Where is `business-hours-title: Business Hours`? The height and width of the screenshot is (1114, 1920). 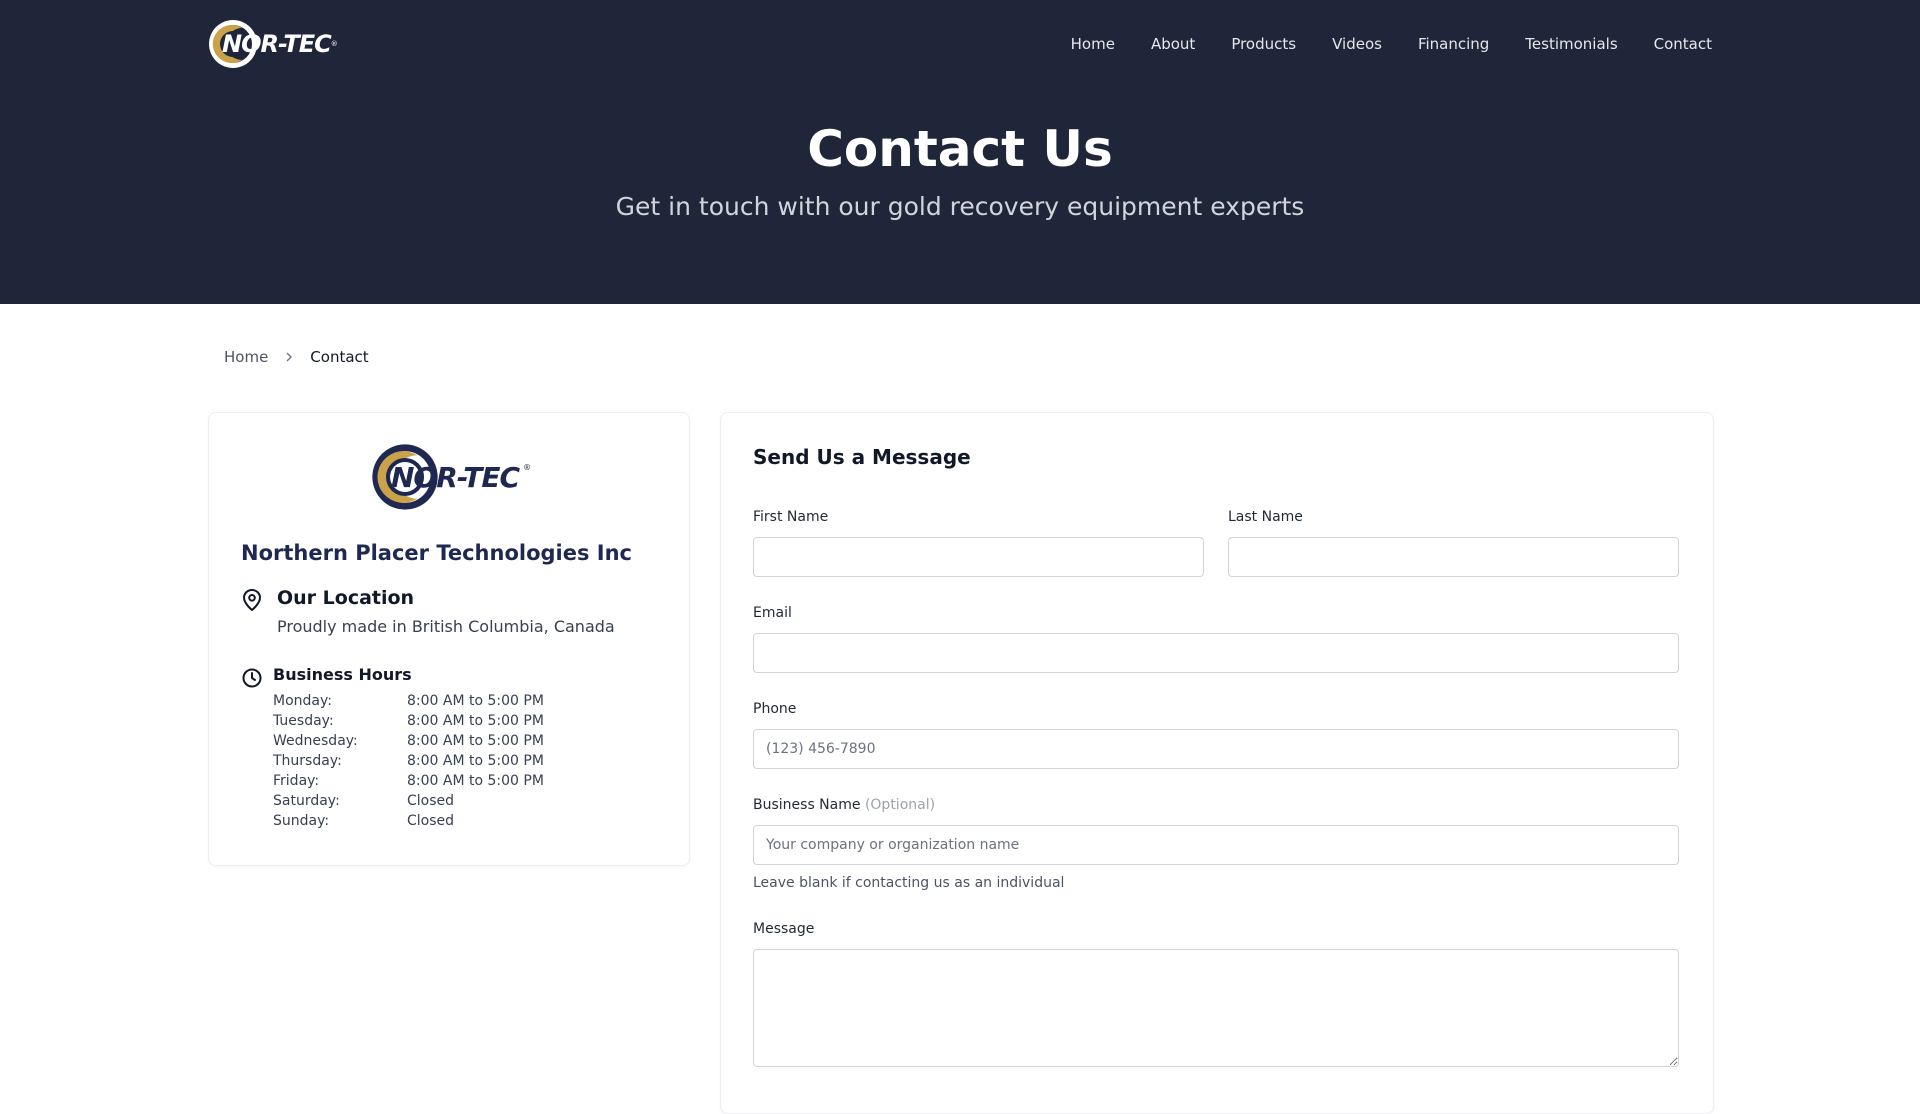 business-hours-title: Business Hours is located at coordinates (342, 674).